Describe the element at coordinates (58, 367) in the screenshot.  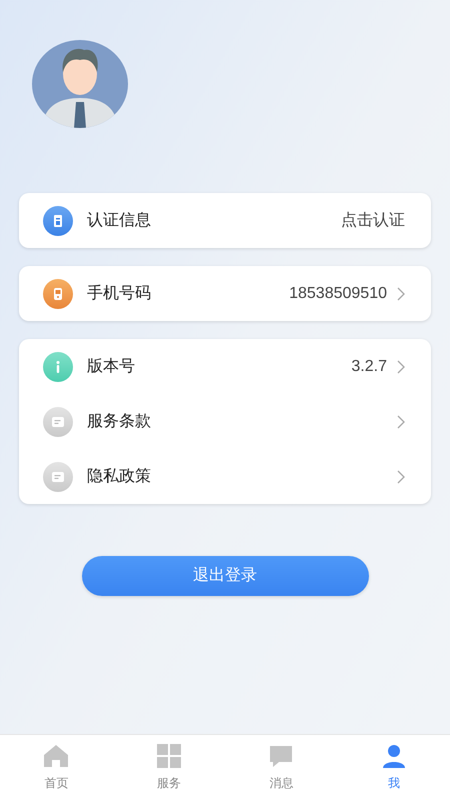
I see `info-icon` at that location.